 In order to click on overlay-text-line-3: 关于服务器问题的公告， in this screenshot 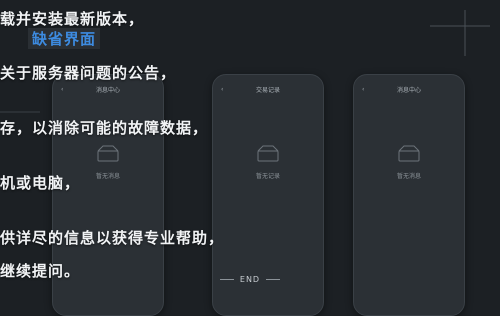, I will do `click(88, 73)`.